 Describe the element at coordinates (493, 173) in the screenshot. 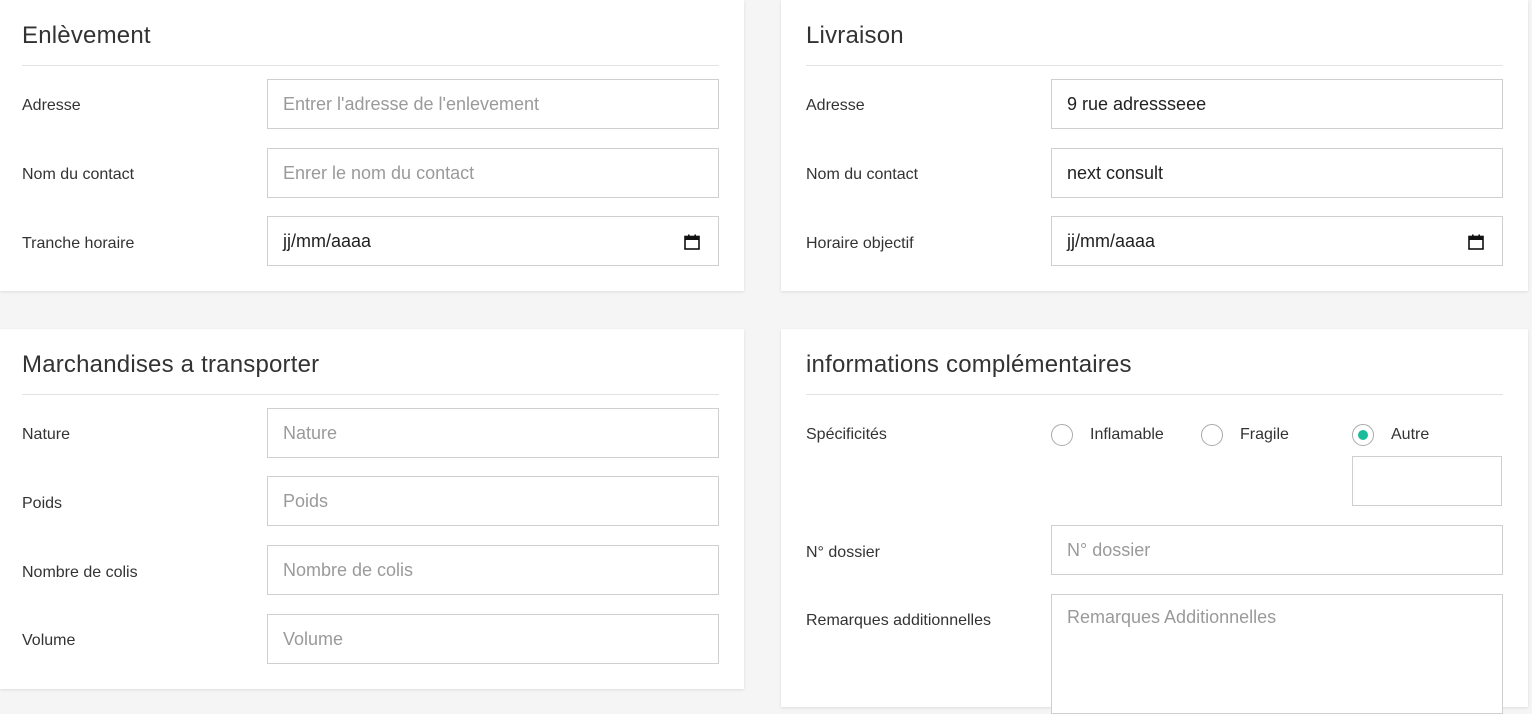

I see `pickup-contact-input: Enrer le nom du contact` at that location.